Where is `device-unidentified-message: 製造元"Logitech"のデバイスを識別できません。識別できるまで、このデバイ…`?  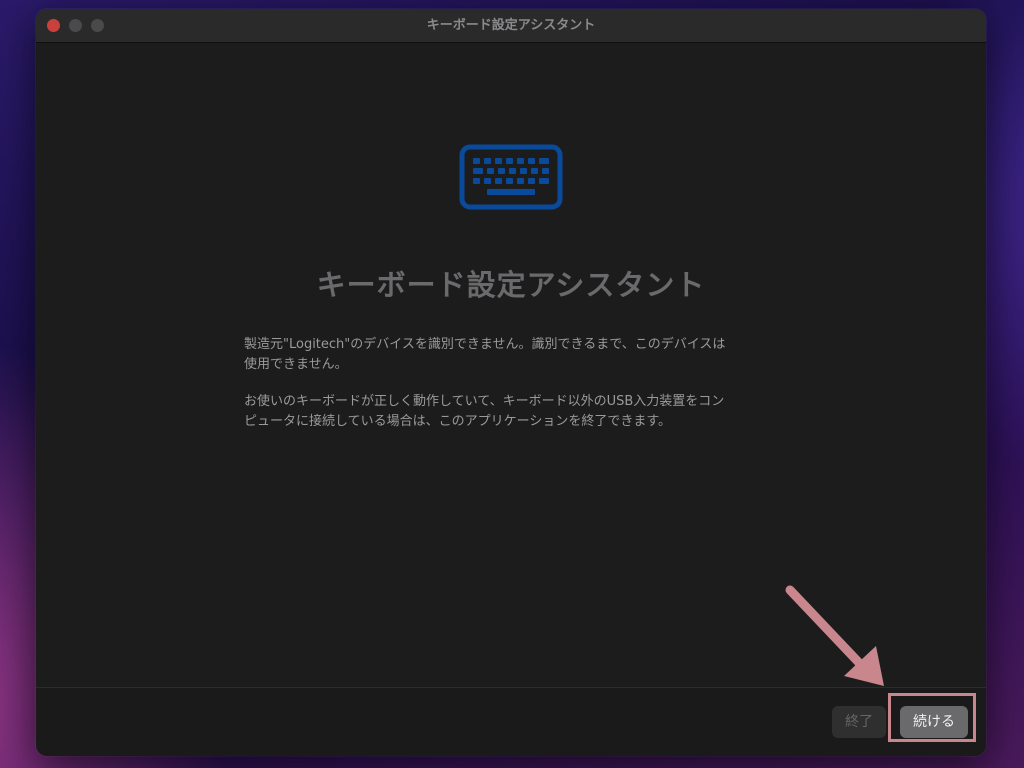
device-unidentified-message: 製造元"Logitech"のデバイスを識別できません。識別できるまで、このデバイ… is located at coordinates (514, 355).